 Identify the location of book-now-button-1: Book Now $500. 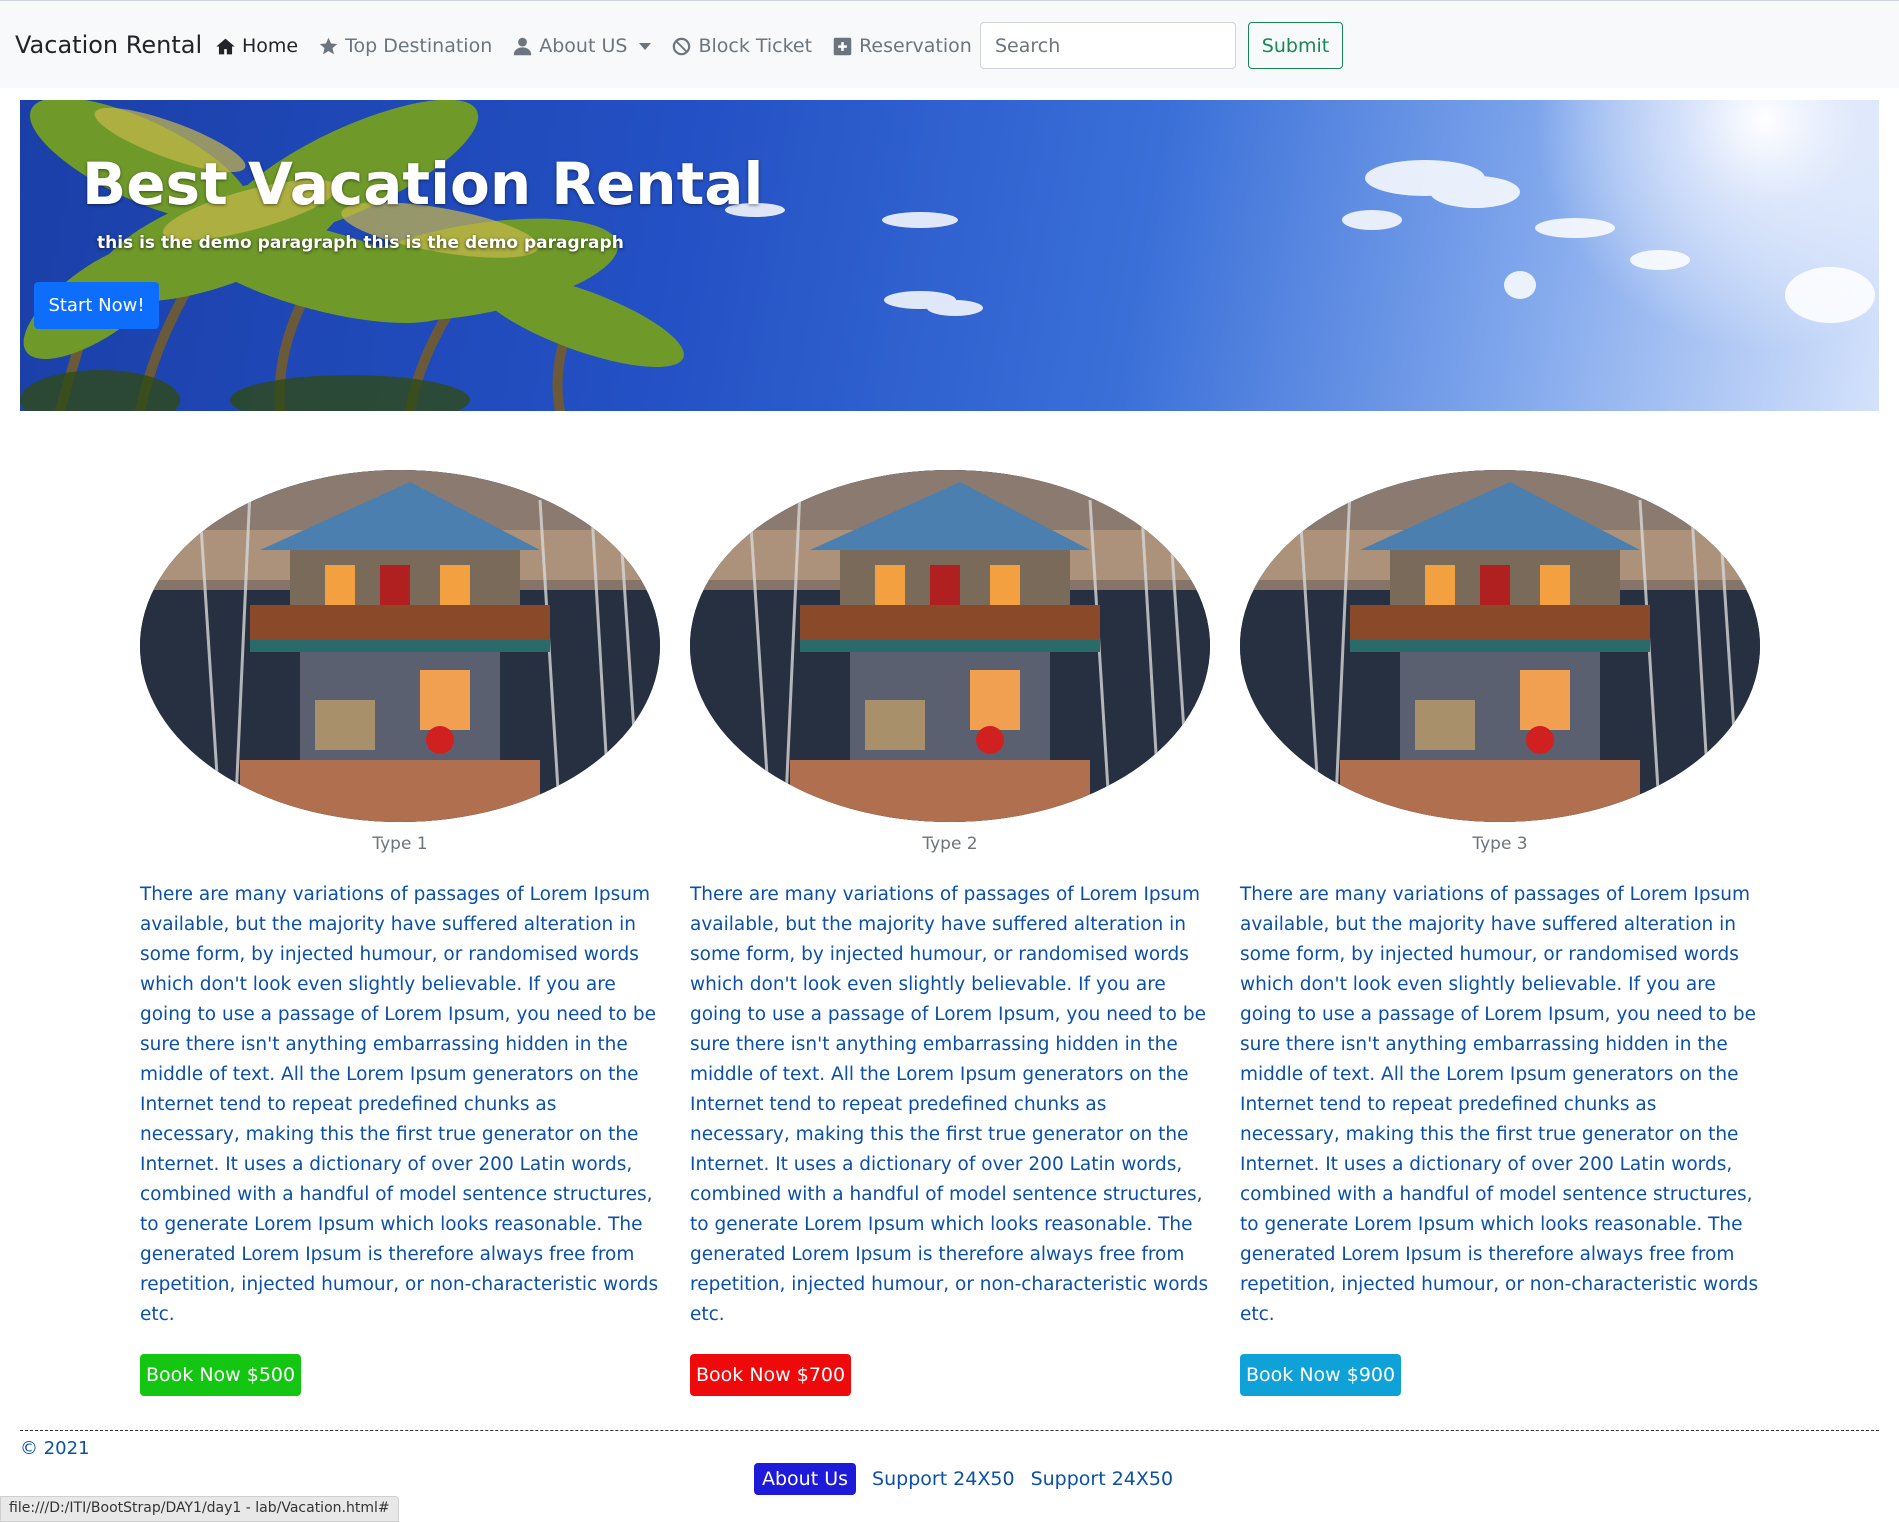
(221, 1375).